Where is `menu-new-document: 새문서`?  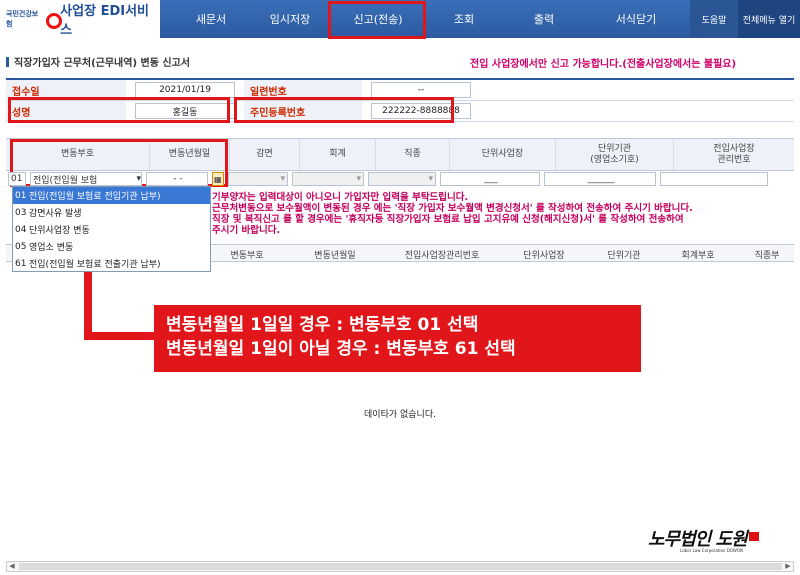
menu-new-document: 새문서 is located at coordinates (211, 19).